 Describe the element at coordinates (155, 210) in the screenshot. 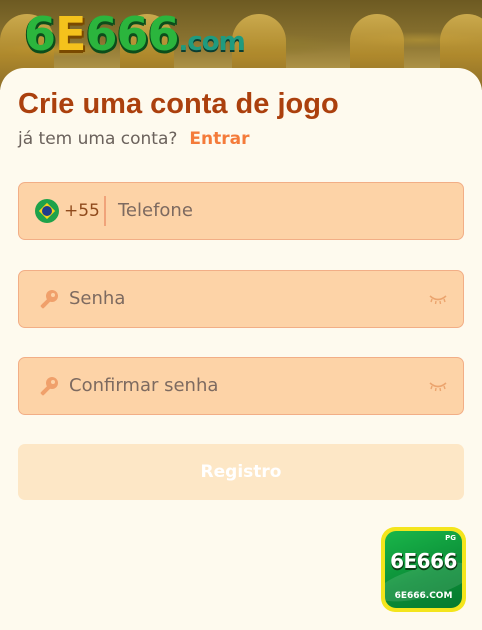

I see `phone-placeholder: Telefone` at that location.